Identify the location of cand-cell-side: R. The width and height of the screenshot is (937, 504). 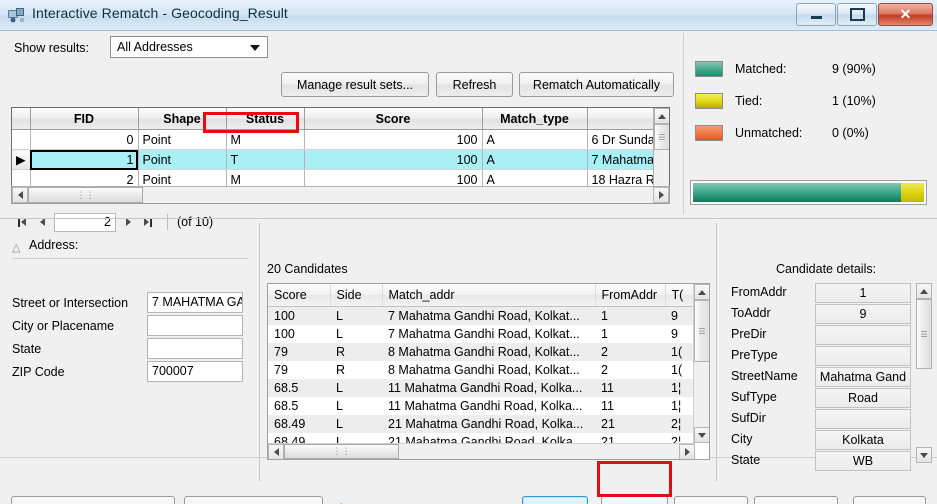
(356, 370).